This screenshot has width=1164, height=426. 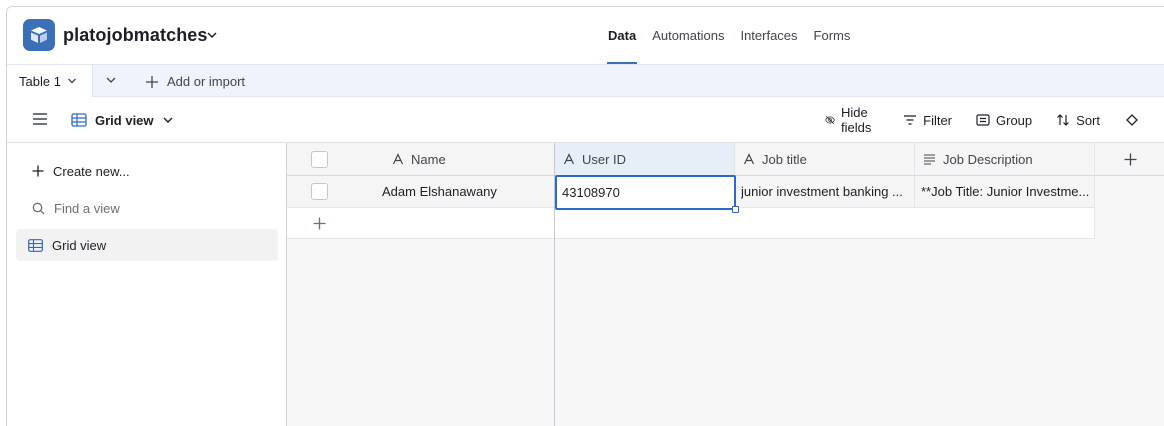 I want to click on sidebar-item-grid-view: Grid view, so click(x=147, y=245).